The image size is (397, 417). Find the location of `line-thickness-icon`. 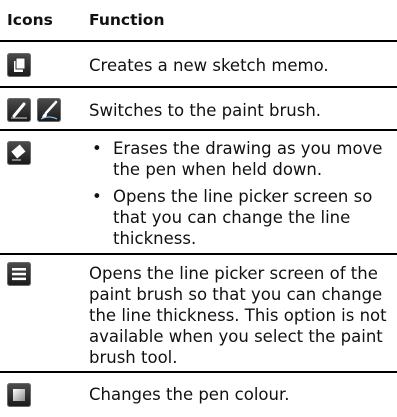

line-thickness-icon is located at coordinates (19, 274).